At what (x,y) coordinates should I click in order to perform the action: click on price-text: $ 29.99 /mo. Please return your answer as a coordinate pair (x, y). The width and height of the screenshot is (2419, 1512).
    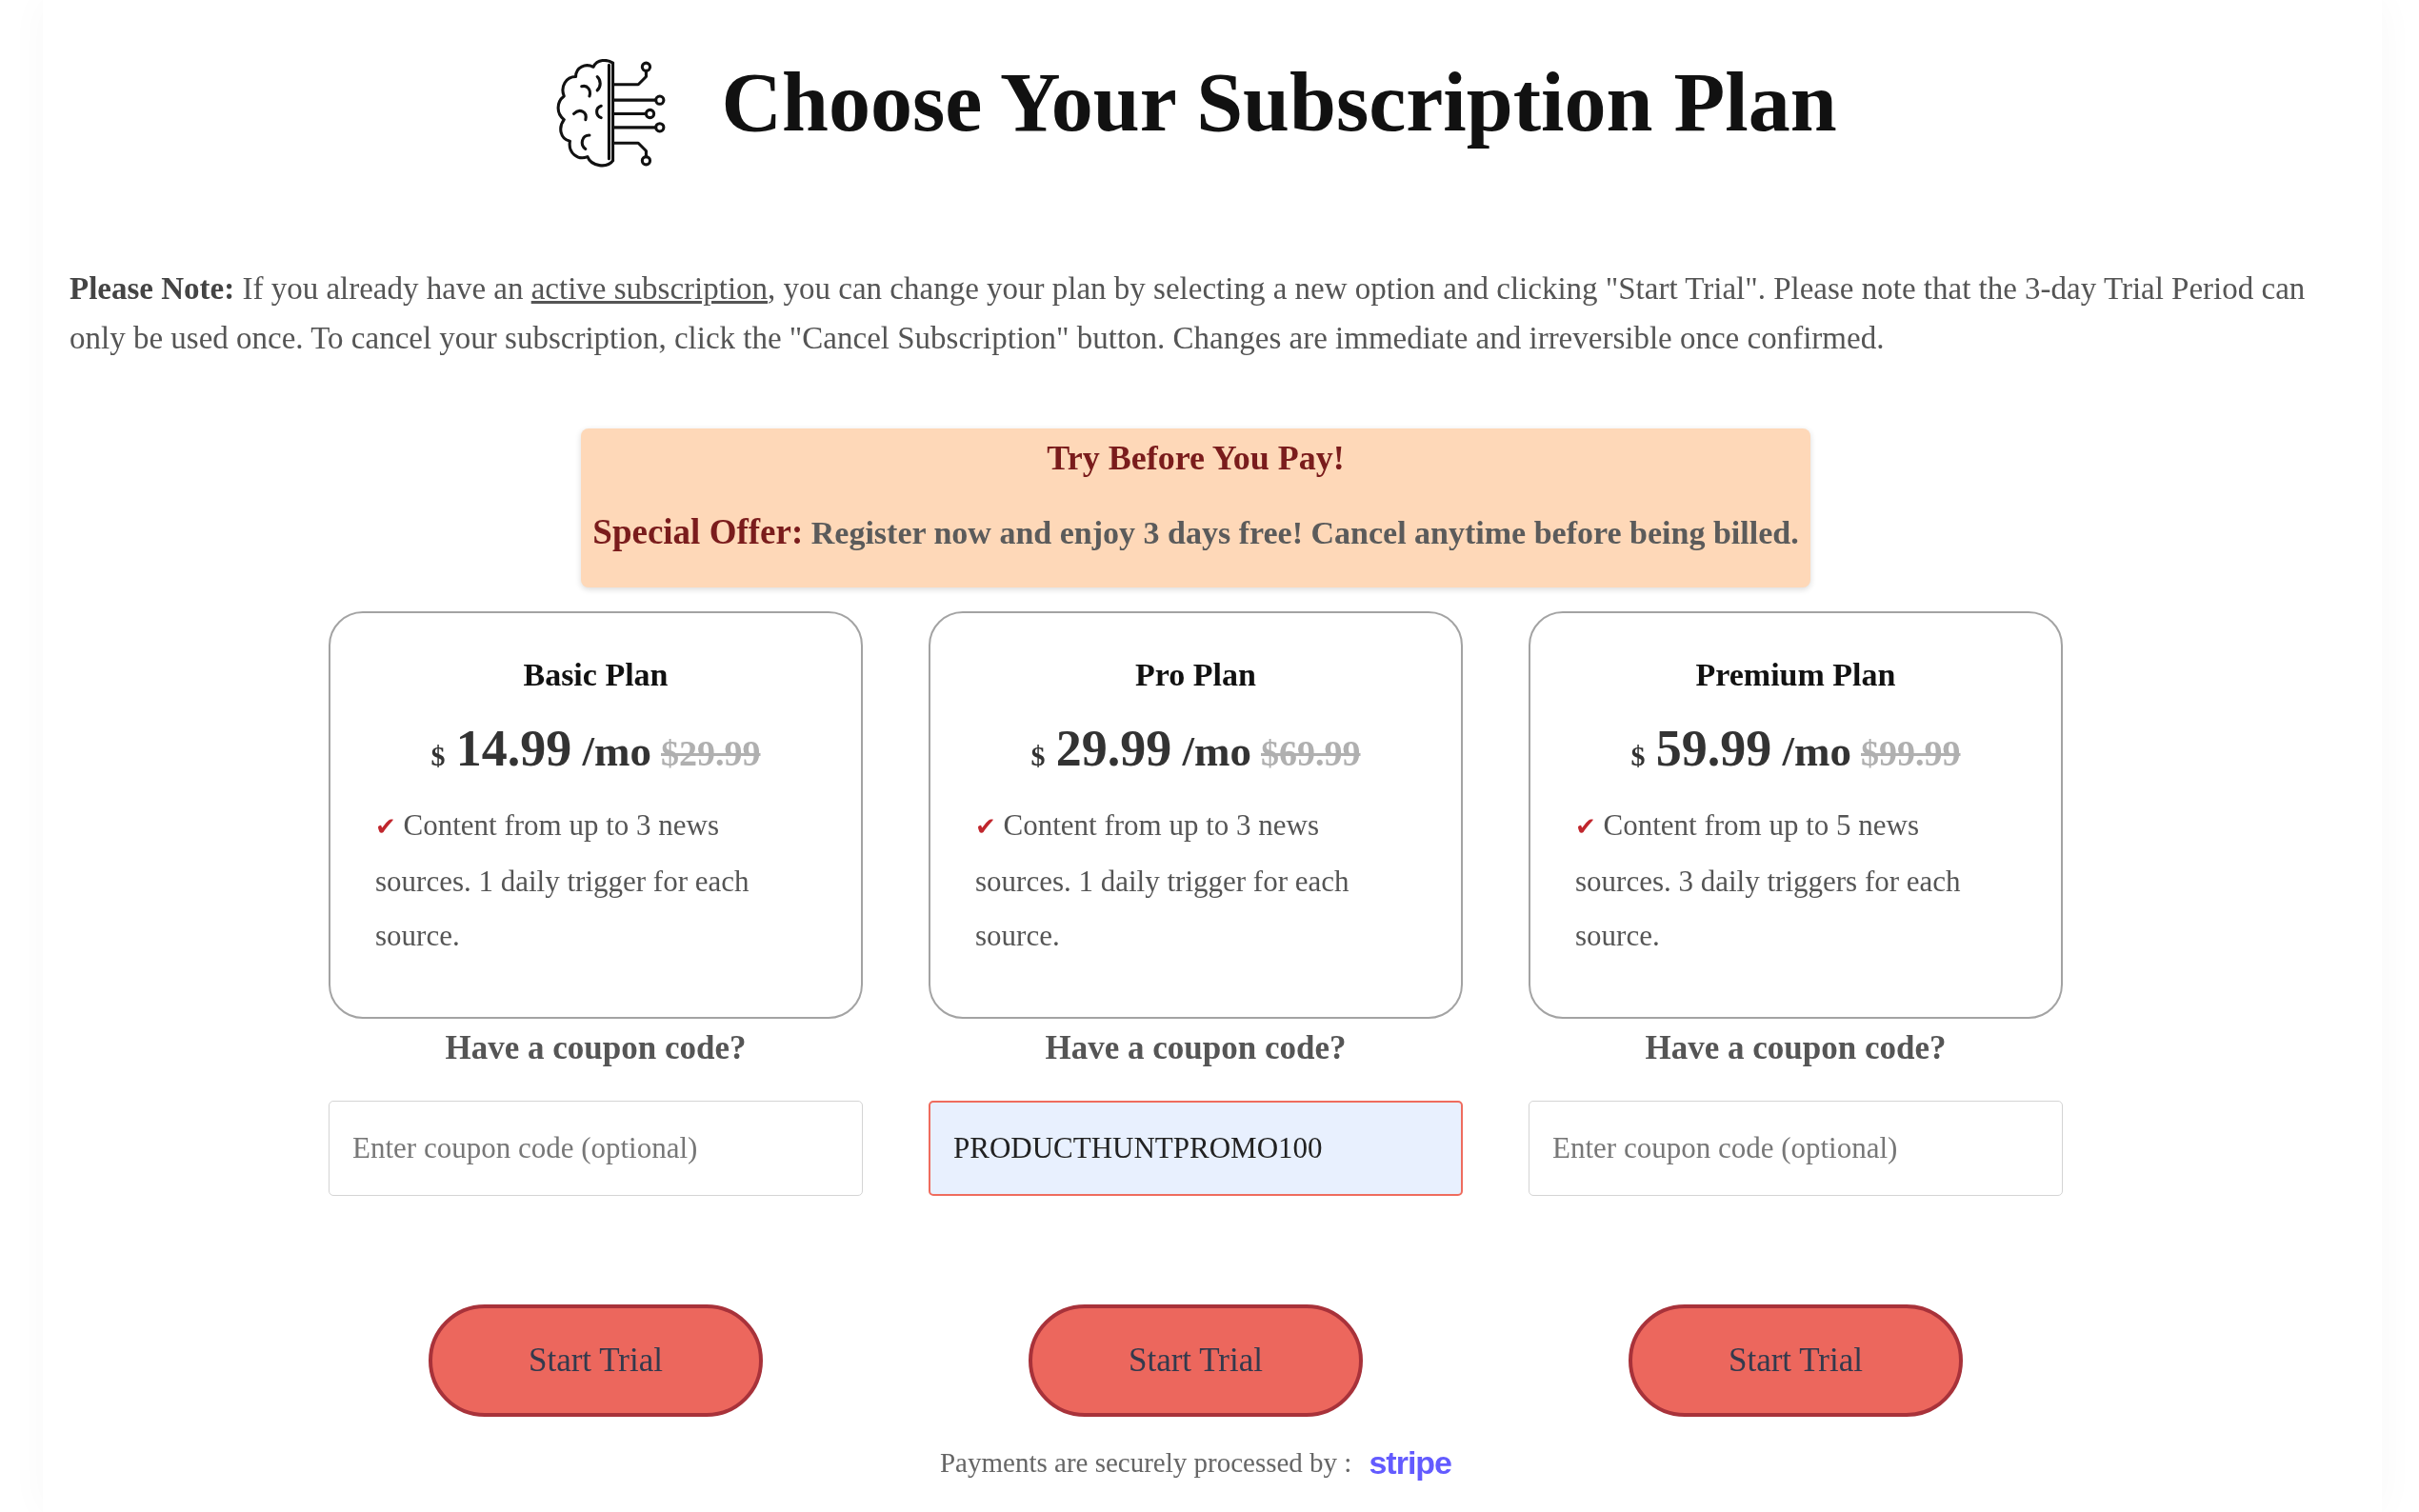
    Looking at the image, I should click on (1140, 749).